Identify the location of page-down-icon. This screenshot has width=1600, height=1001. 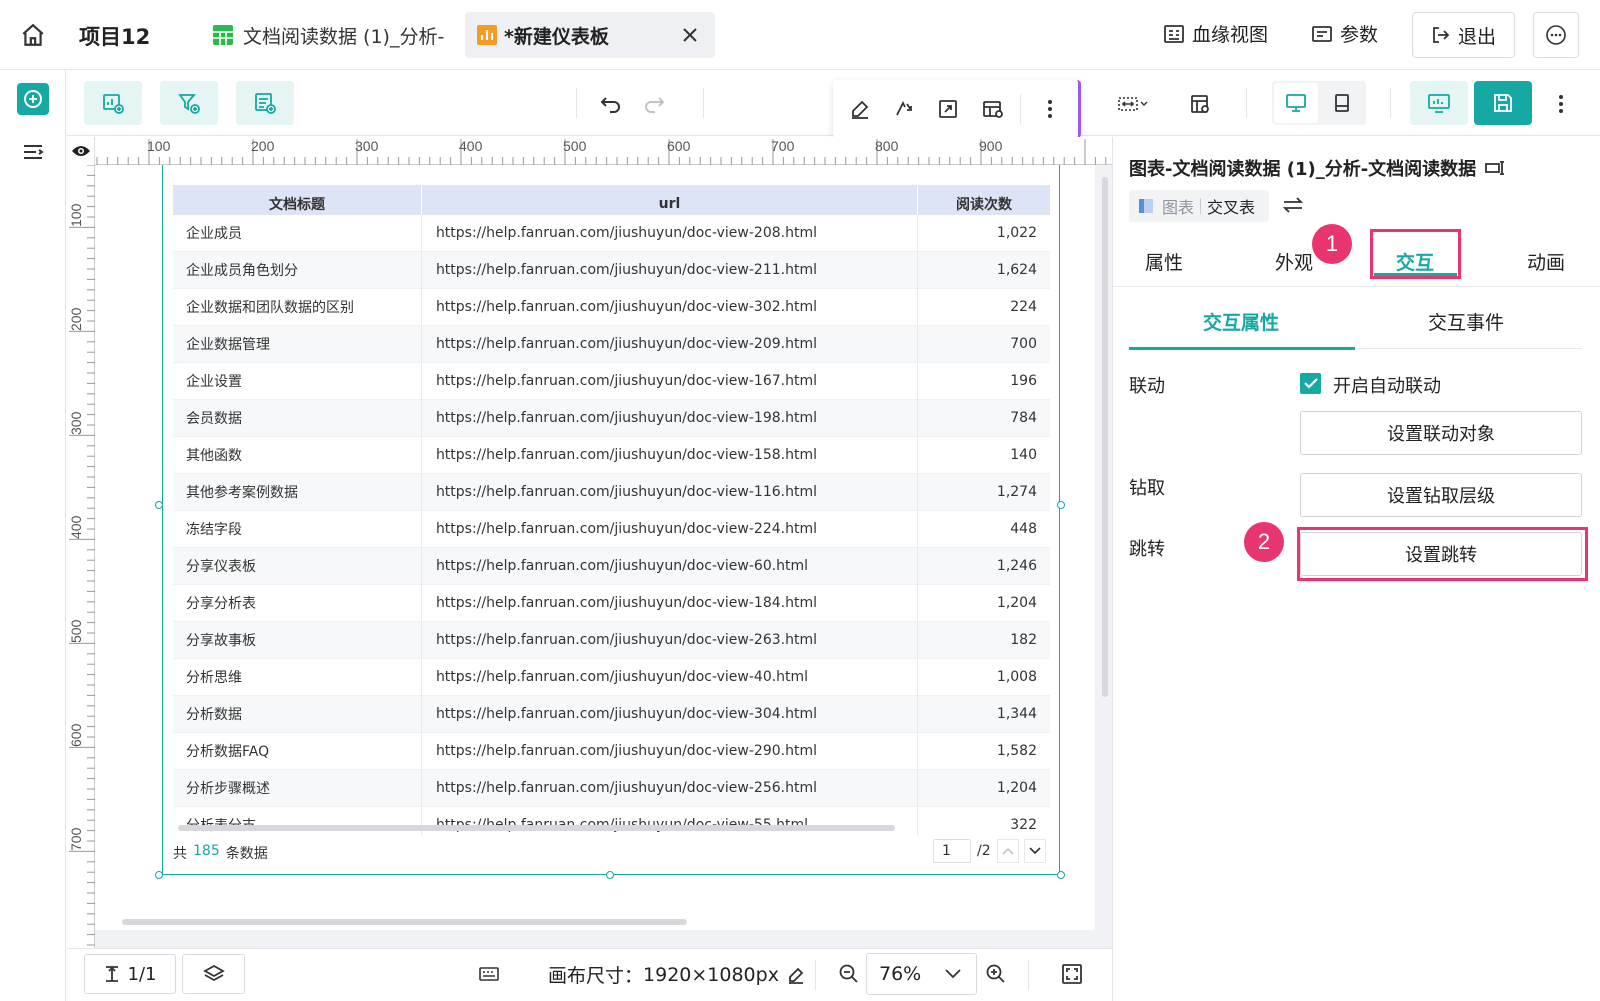
(1035, 851).